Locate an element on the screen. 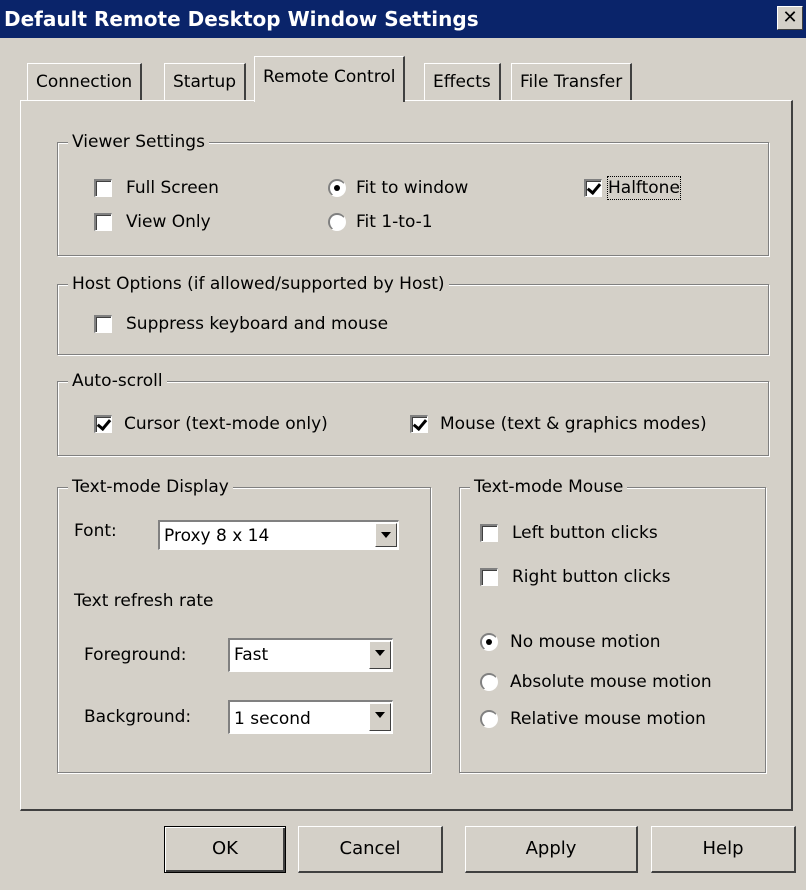 This screenshot has width=806, height=890. tab-effects: Effects is located at coordinates (462, 81).